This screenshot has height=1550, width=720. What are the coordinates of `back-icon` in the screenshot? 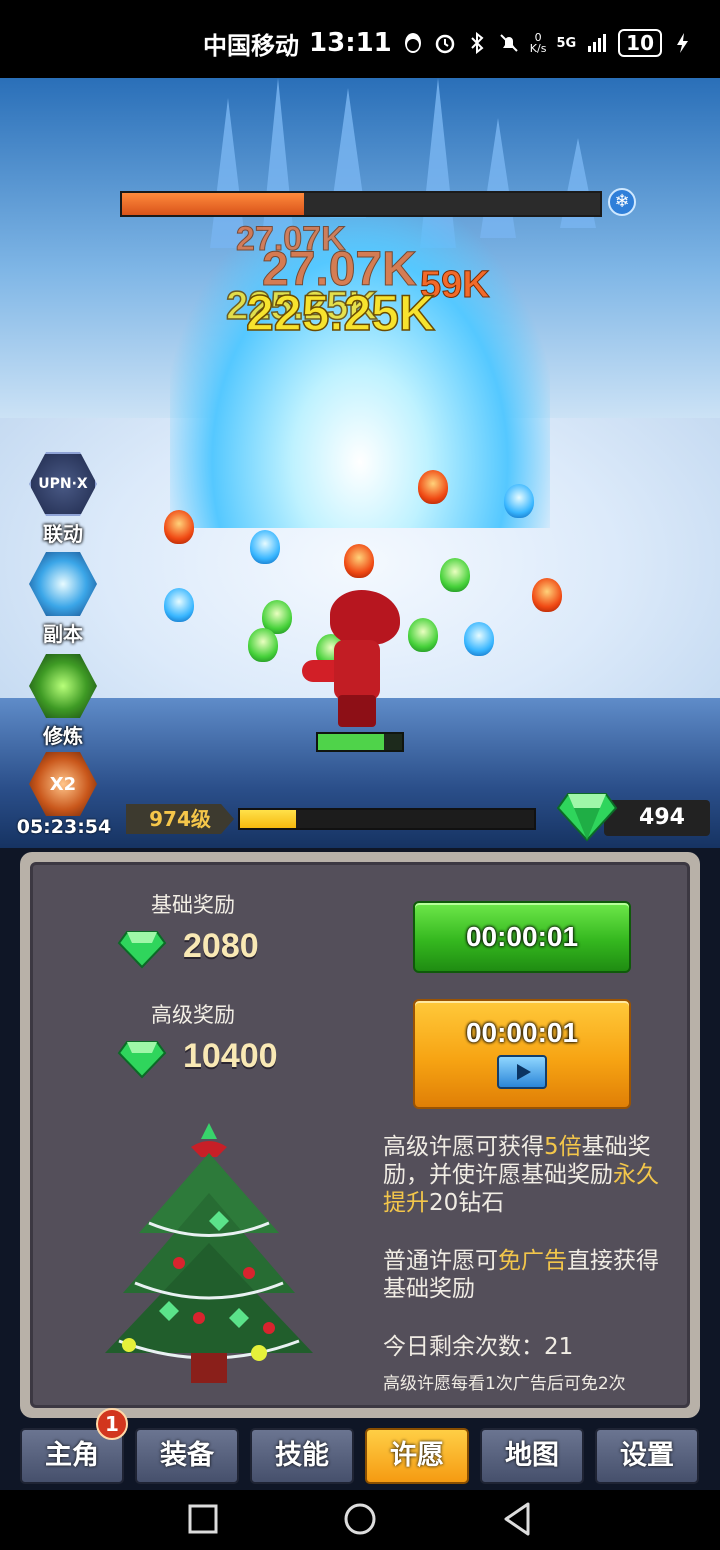 It's located at (517, 1519).